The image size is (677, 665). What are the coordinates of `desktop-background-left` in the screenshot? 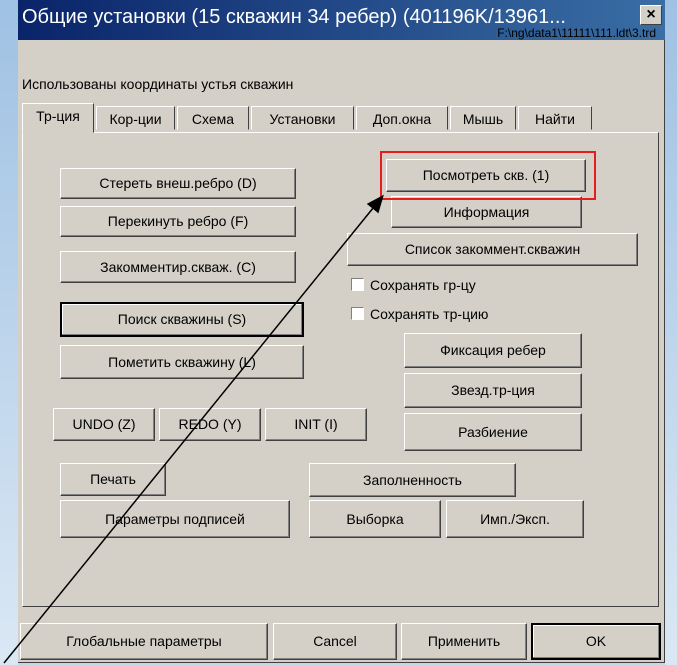 It's located at (9, 332).